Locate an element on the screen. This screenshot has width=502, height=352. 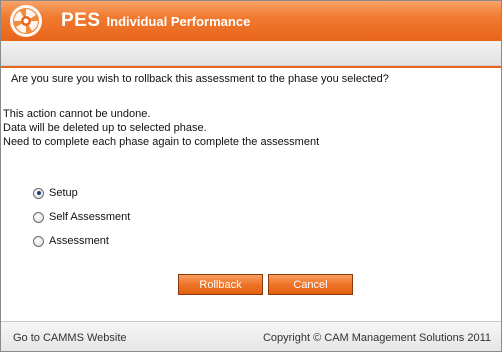
phase-option-label: Assessment is located at coordinates (79, 241).